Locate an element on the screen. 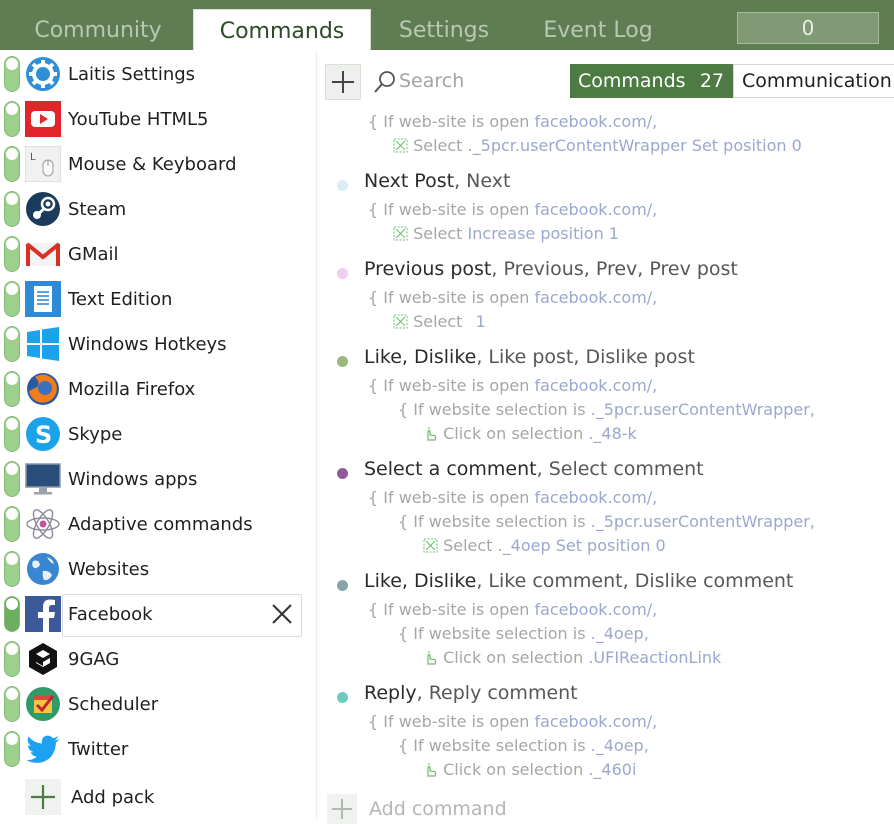 This screenshot has height=824, width=894. mouse-icon: L is located at coordinates (43, 164).